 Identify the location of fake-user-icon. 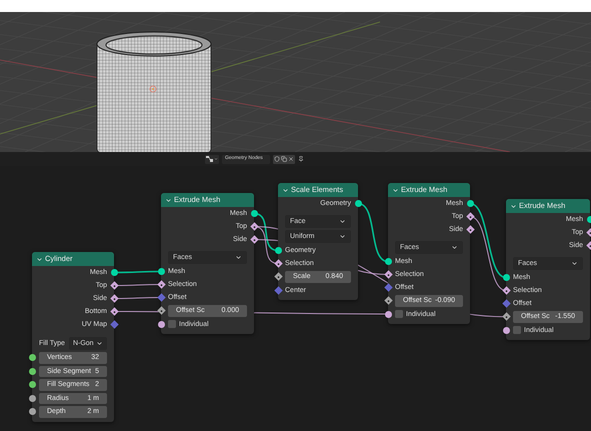
(277, 159).